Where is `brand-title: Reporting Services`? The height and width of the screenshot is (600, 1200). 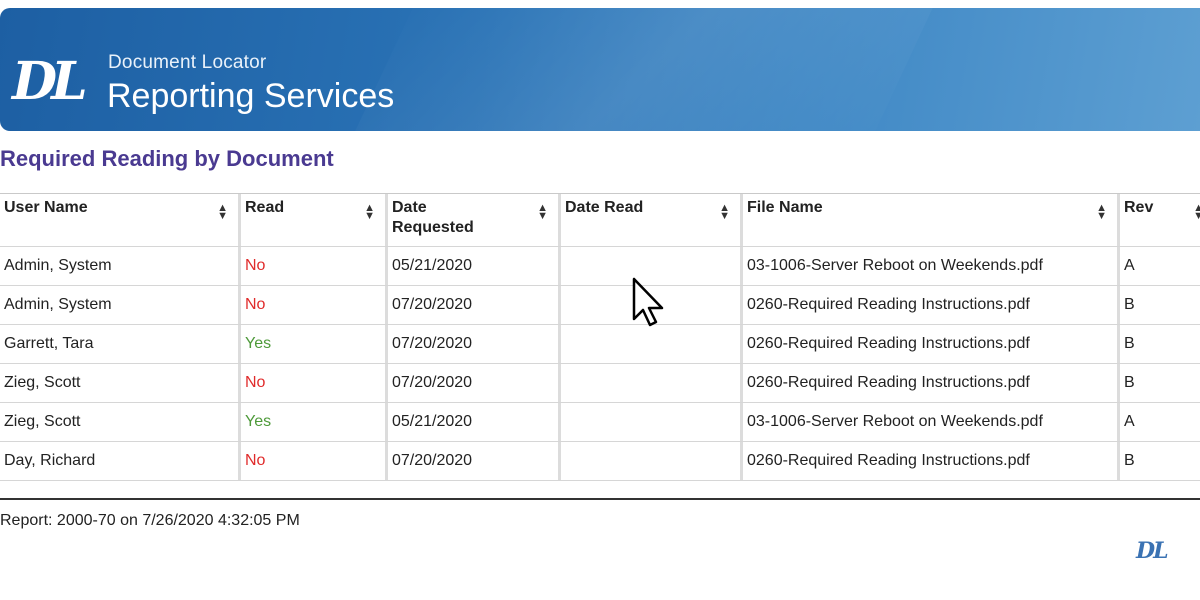 brand-title: Reporting Services is located at coordinates (251, 96).